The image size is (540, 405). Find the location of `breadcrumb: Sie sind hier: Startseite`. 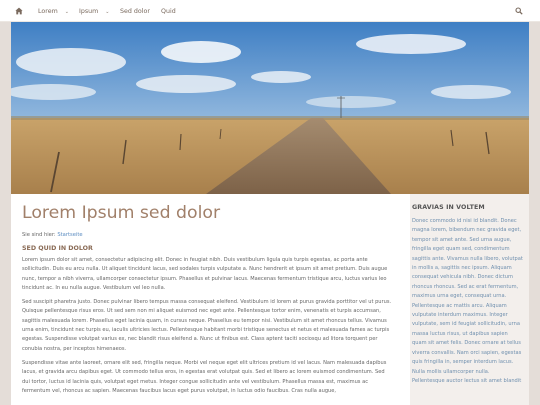

breadcrumb: Sie sind hier: Startseite is located at coordinates (210, 235).